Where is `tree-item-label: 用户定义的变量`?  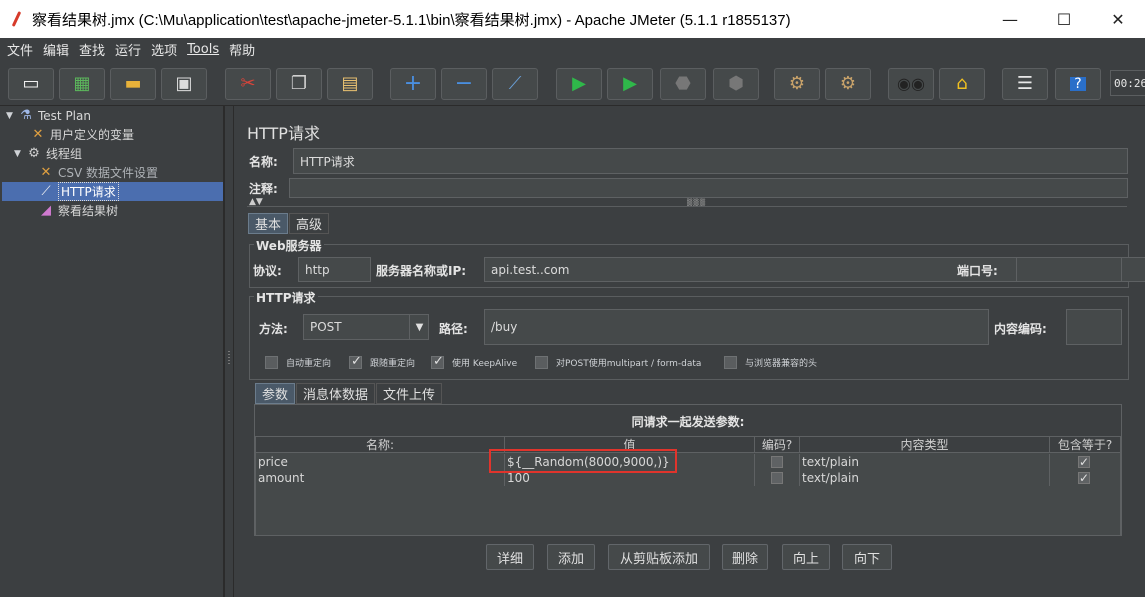
tree-item-label: 用户定义的变量 is located at coordinates (92, 135).